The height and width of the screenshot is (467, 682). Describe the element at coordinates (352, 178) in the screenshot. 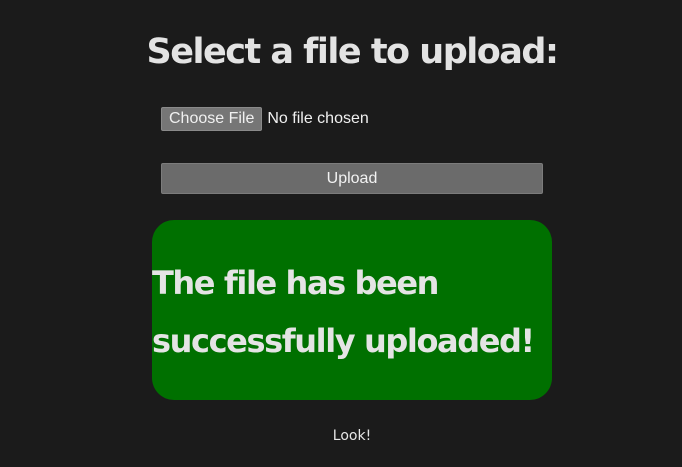

I see `upload-button: Upload` at that location.